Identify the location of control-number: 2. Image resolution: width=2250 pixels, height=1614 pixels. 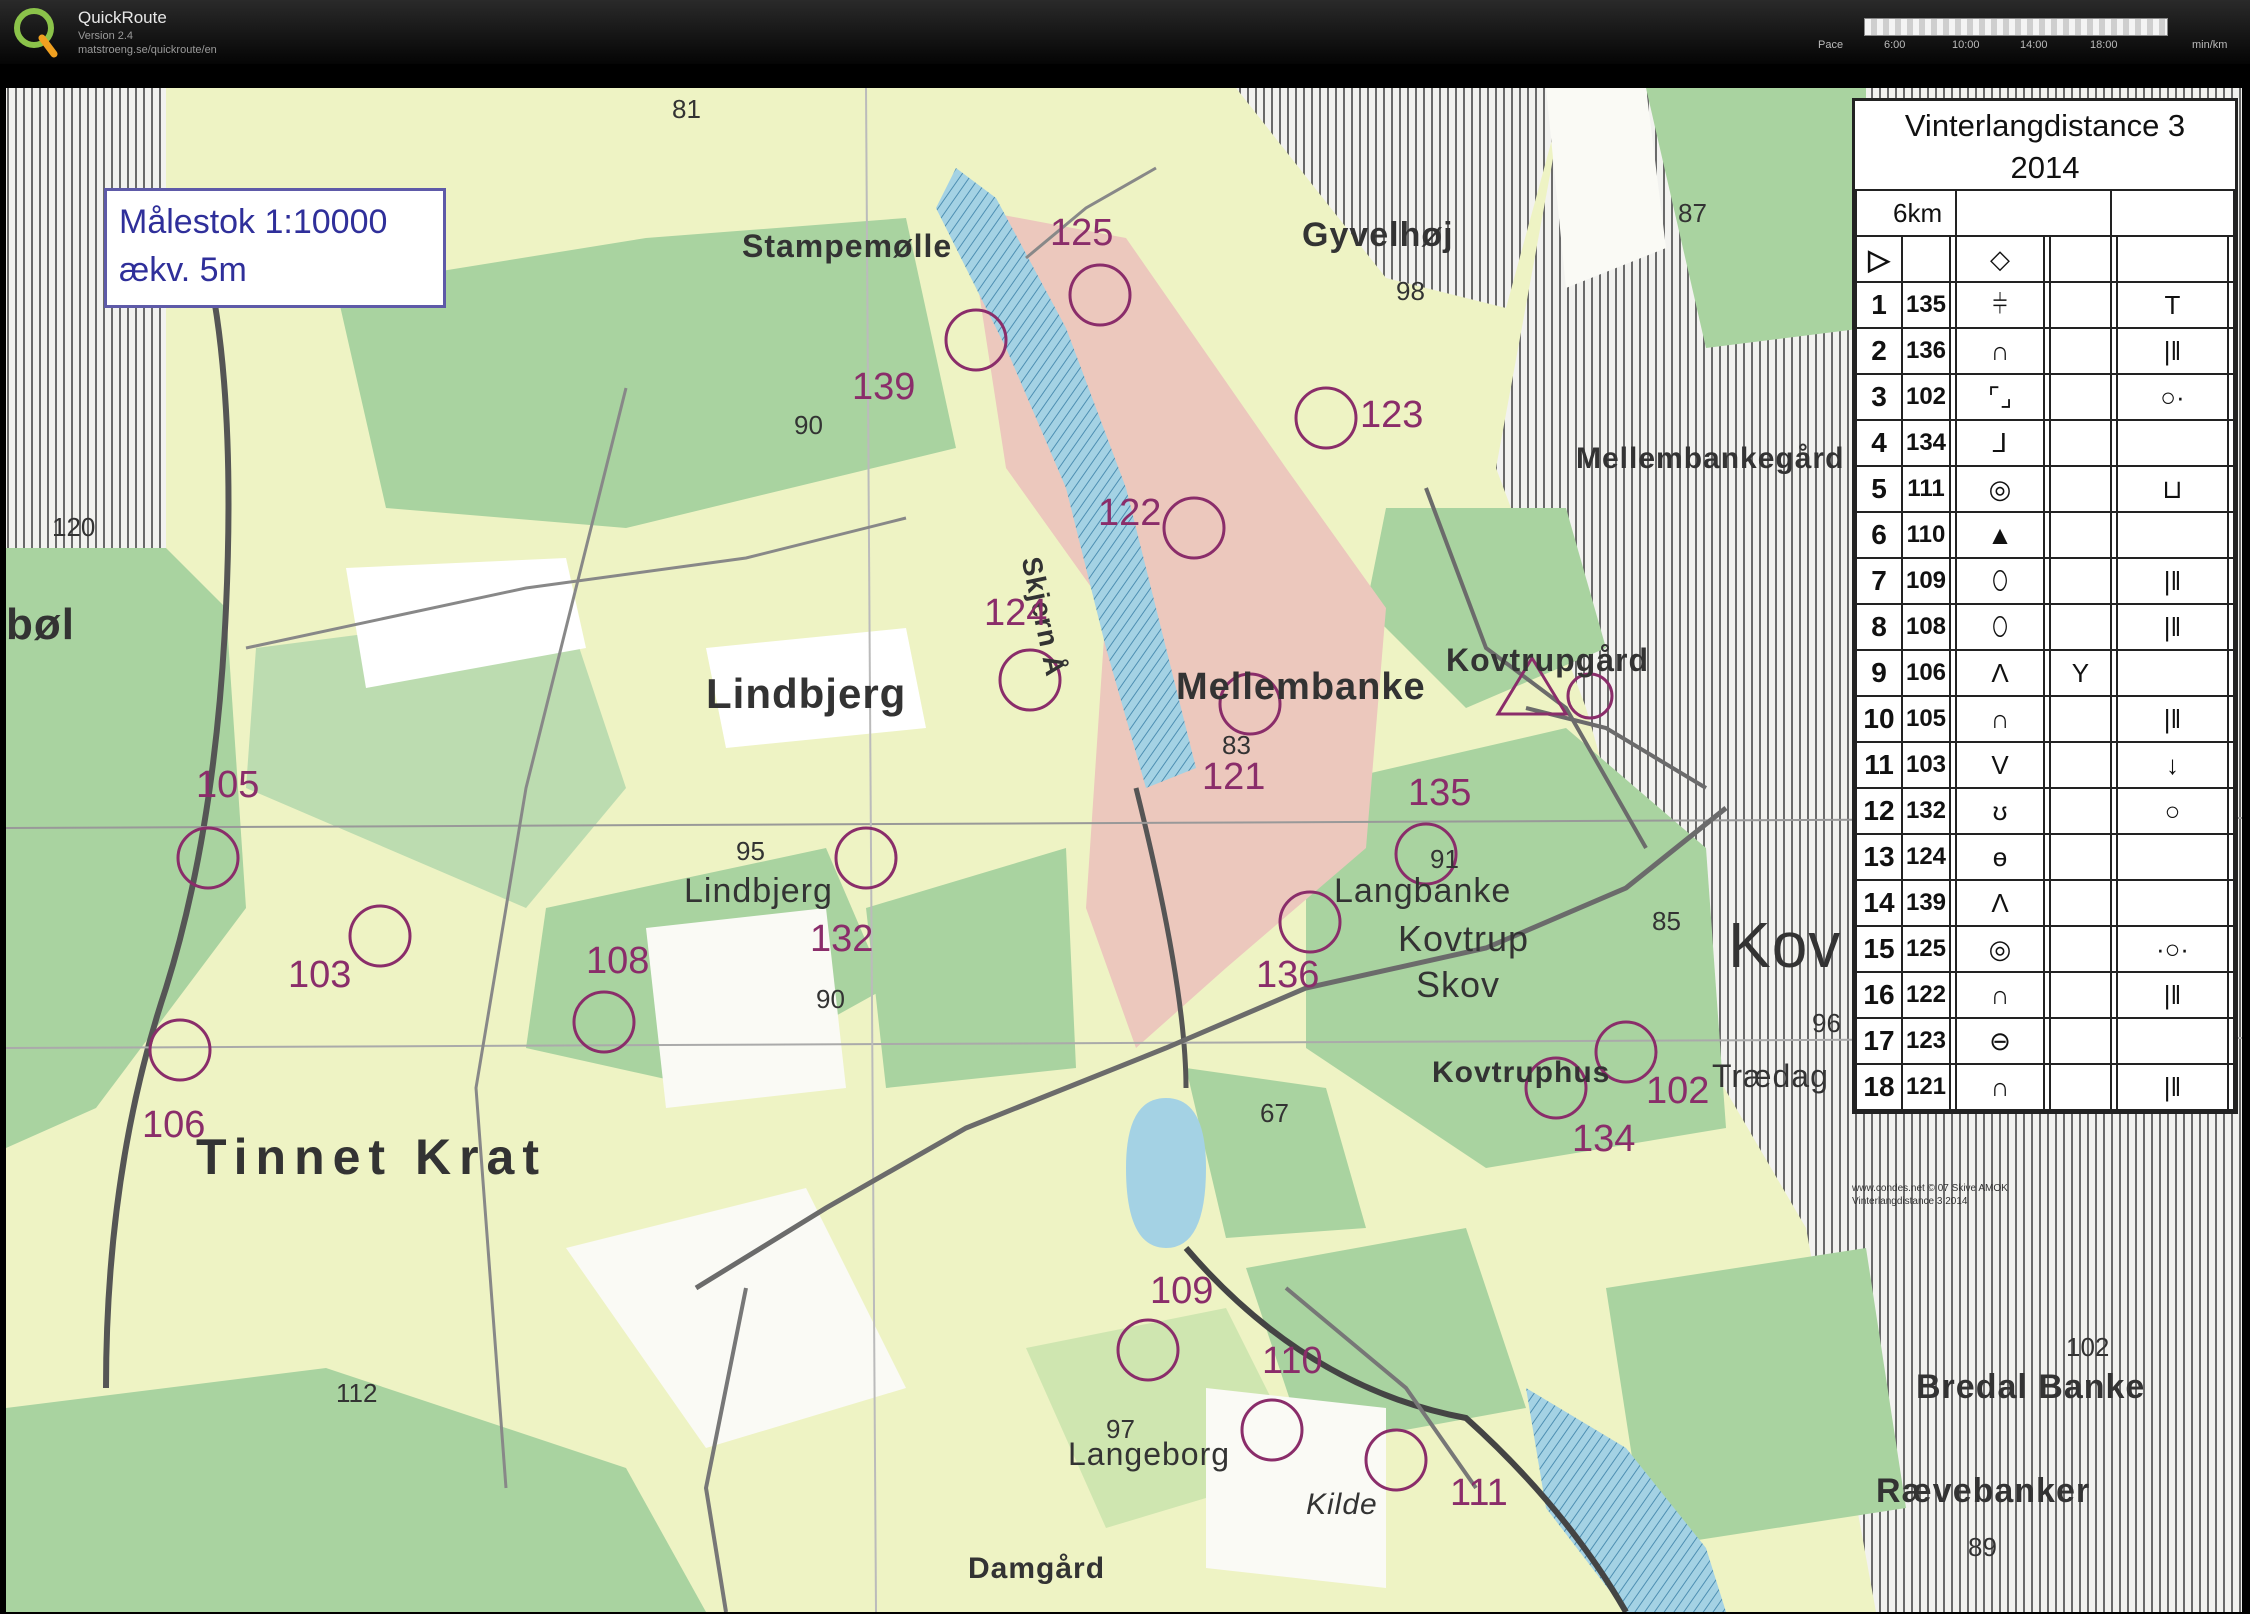
(1879, 351).